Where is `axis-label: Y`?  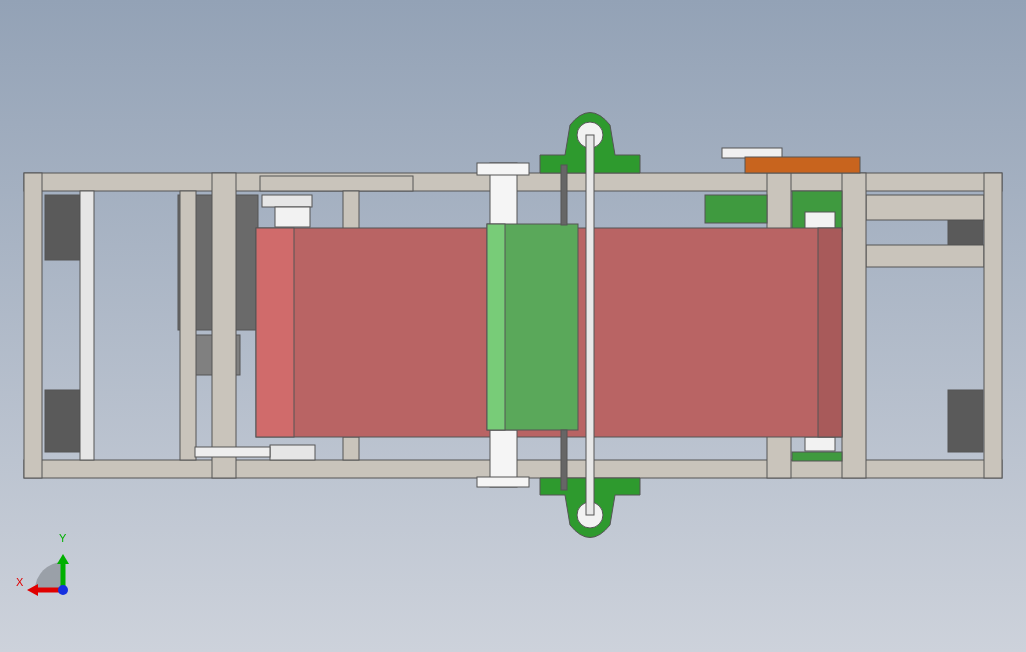
axis-label: Y is located at coordinates (63, 538).